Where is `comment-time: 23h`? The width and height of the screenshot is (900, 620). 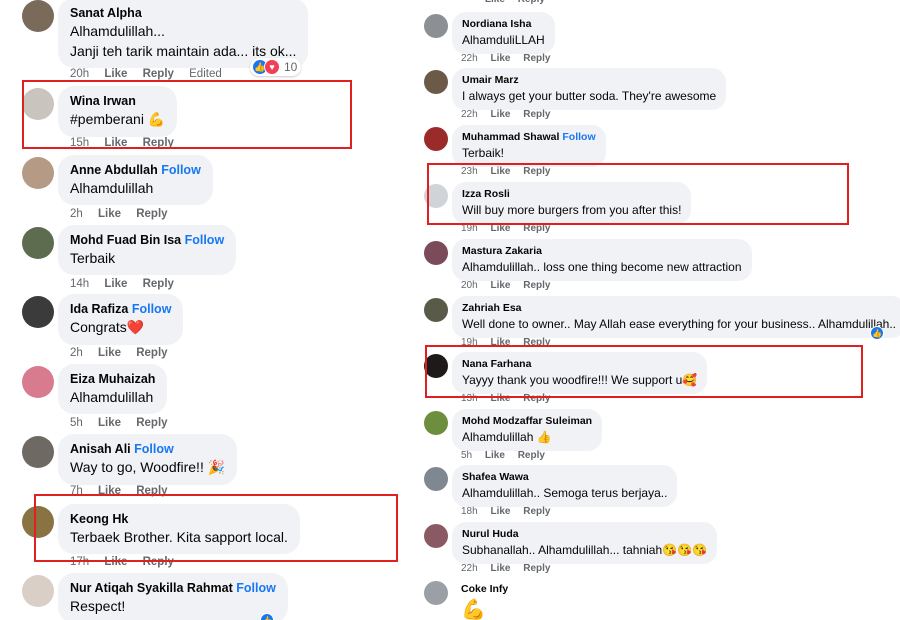
comment-time: 23h is located at coordinates (469, 171).